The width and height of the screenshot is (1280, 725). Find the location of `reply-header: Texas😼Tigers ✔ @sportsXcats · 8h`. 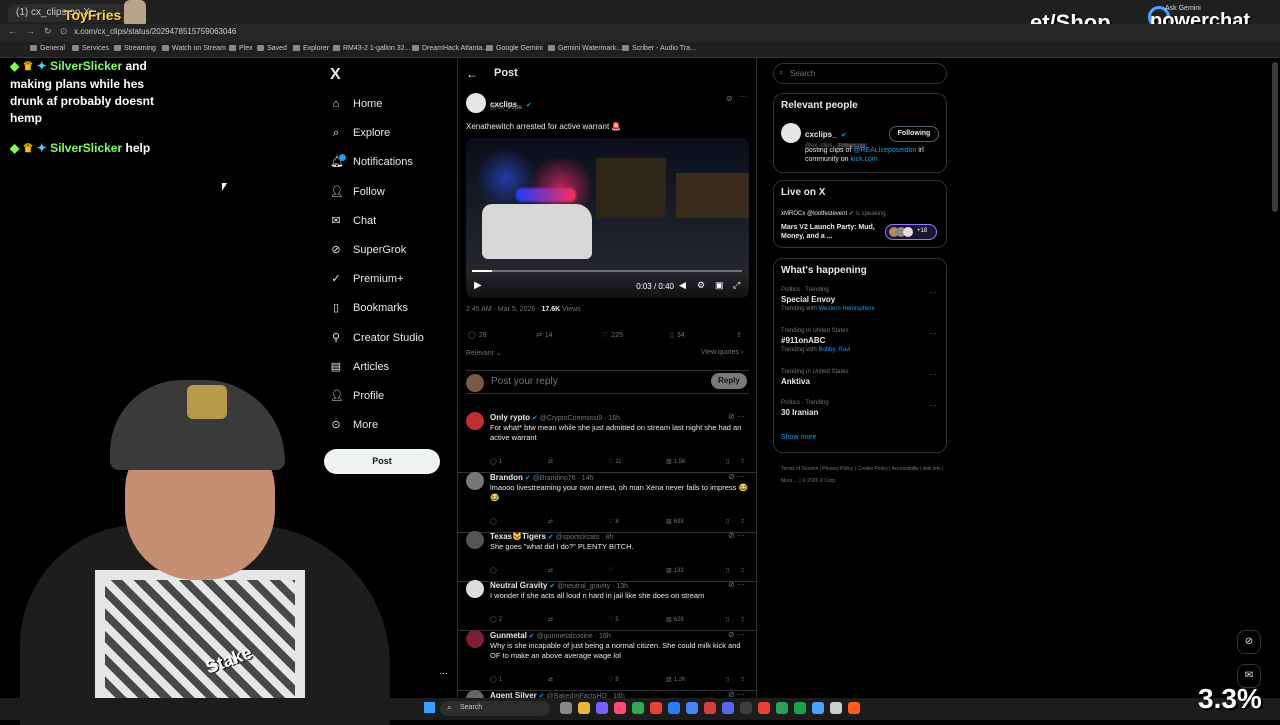

reply-header: Texas😼Tigers ✔ @sportsXcats · 8h is located at coordinates (551, 536).